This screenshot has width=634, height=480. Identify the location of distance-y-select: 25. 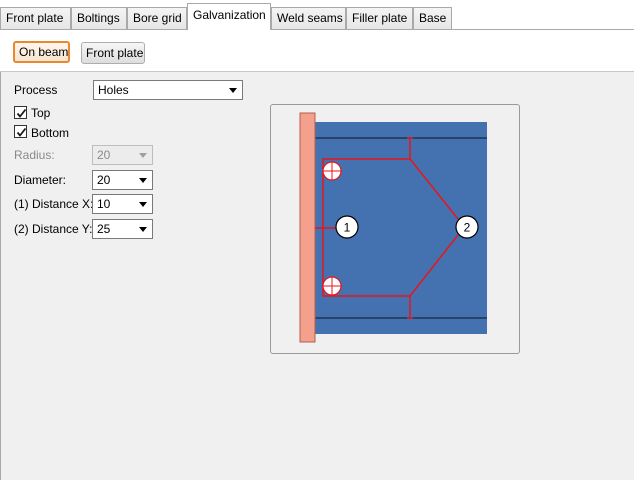
(122, 229).